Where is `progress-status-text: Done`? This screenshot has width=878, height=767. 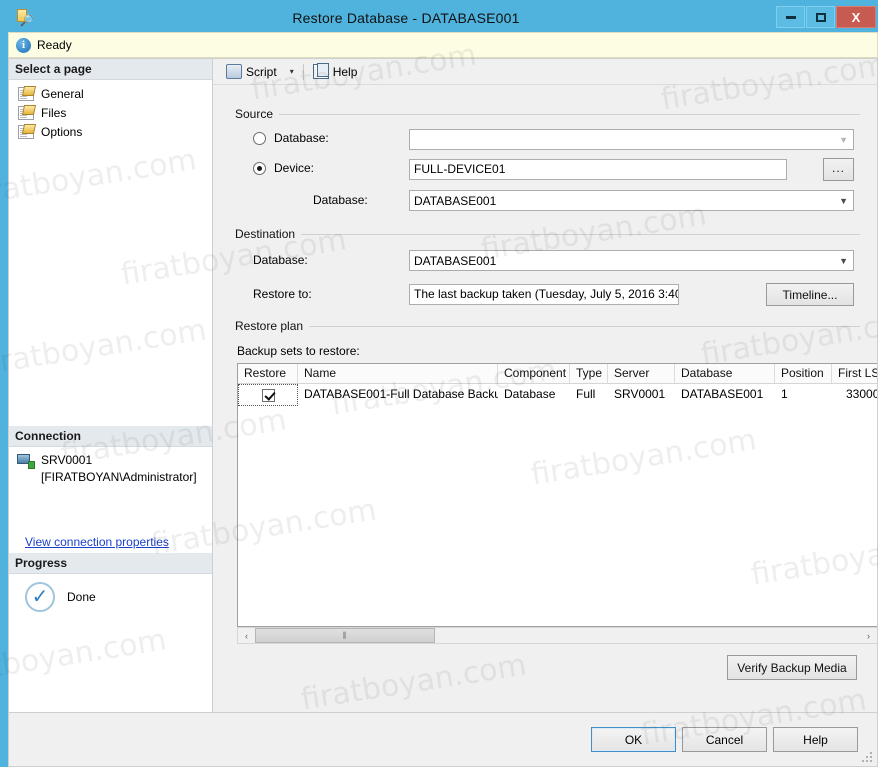
progress-status-text: Done is located at coordinates (81, 597).